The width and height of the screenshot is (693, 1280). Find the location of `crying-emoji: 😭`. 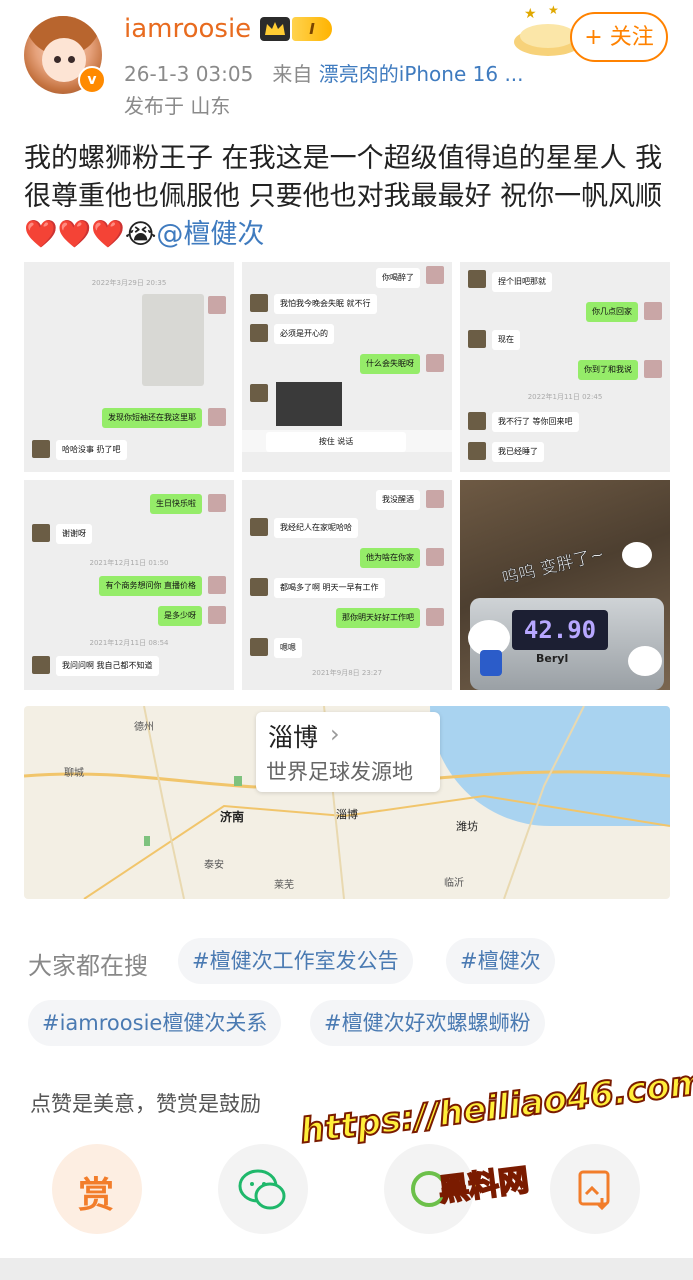

crying-emoji: 😭 is located at coordinates (140, 234).